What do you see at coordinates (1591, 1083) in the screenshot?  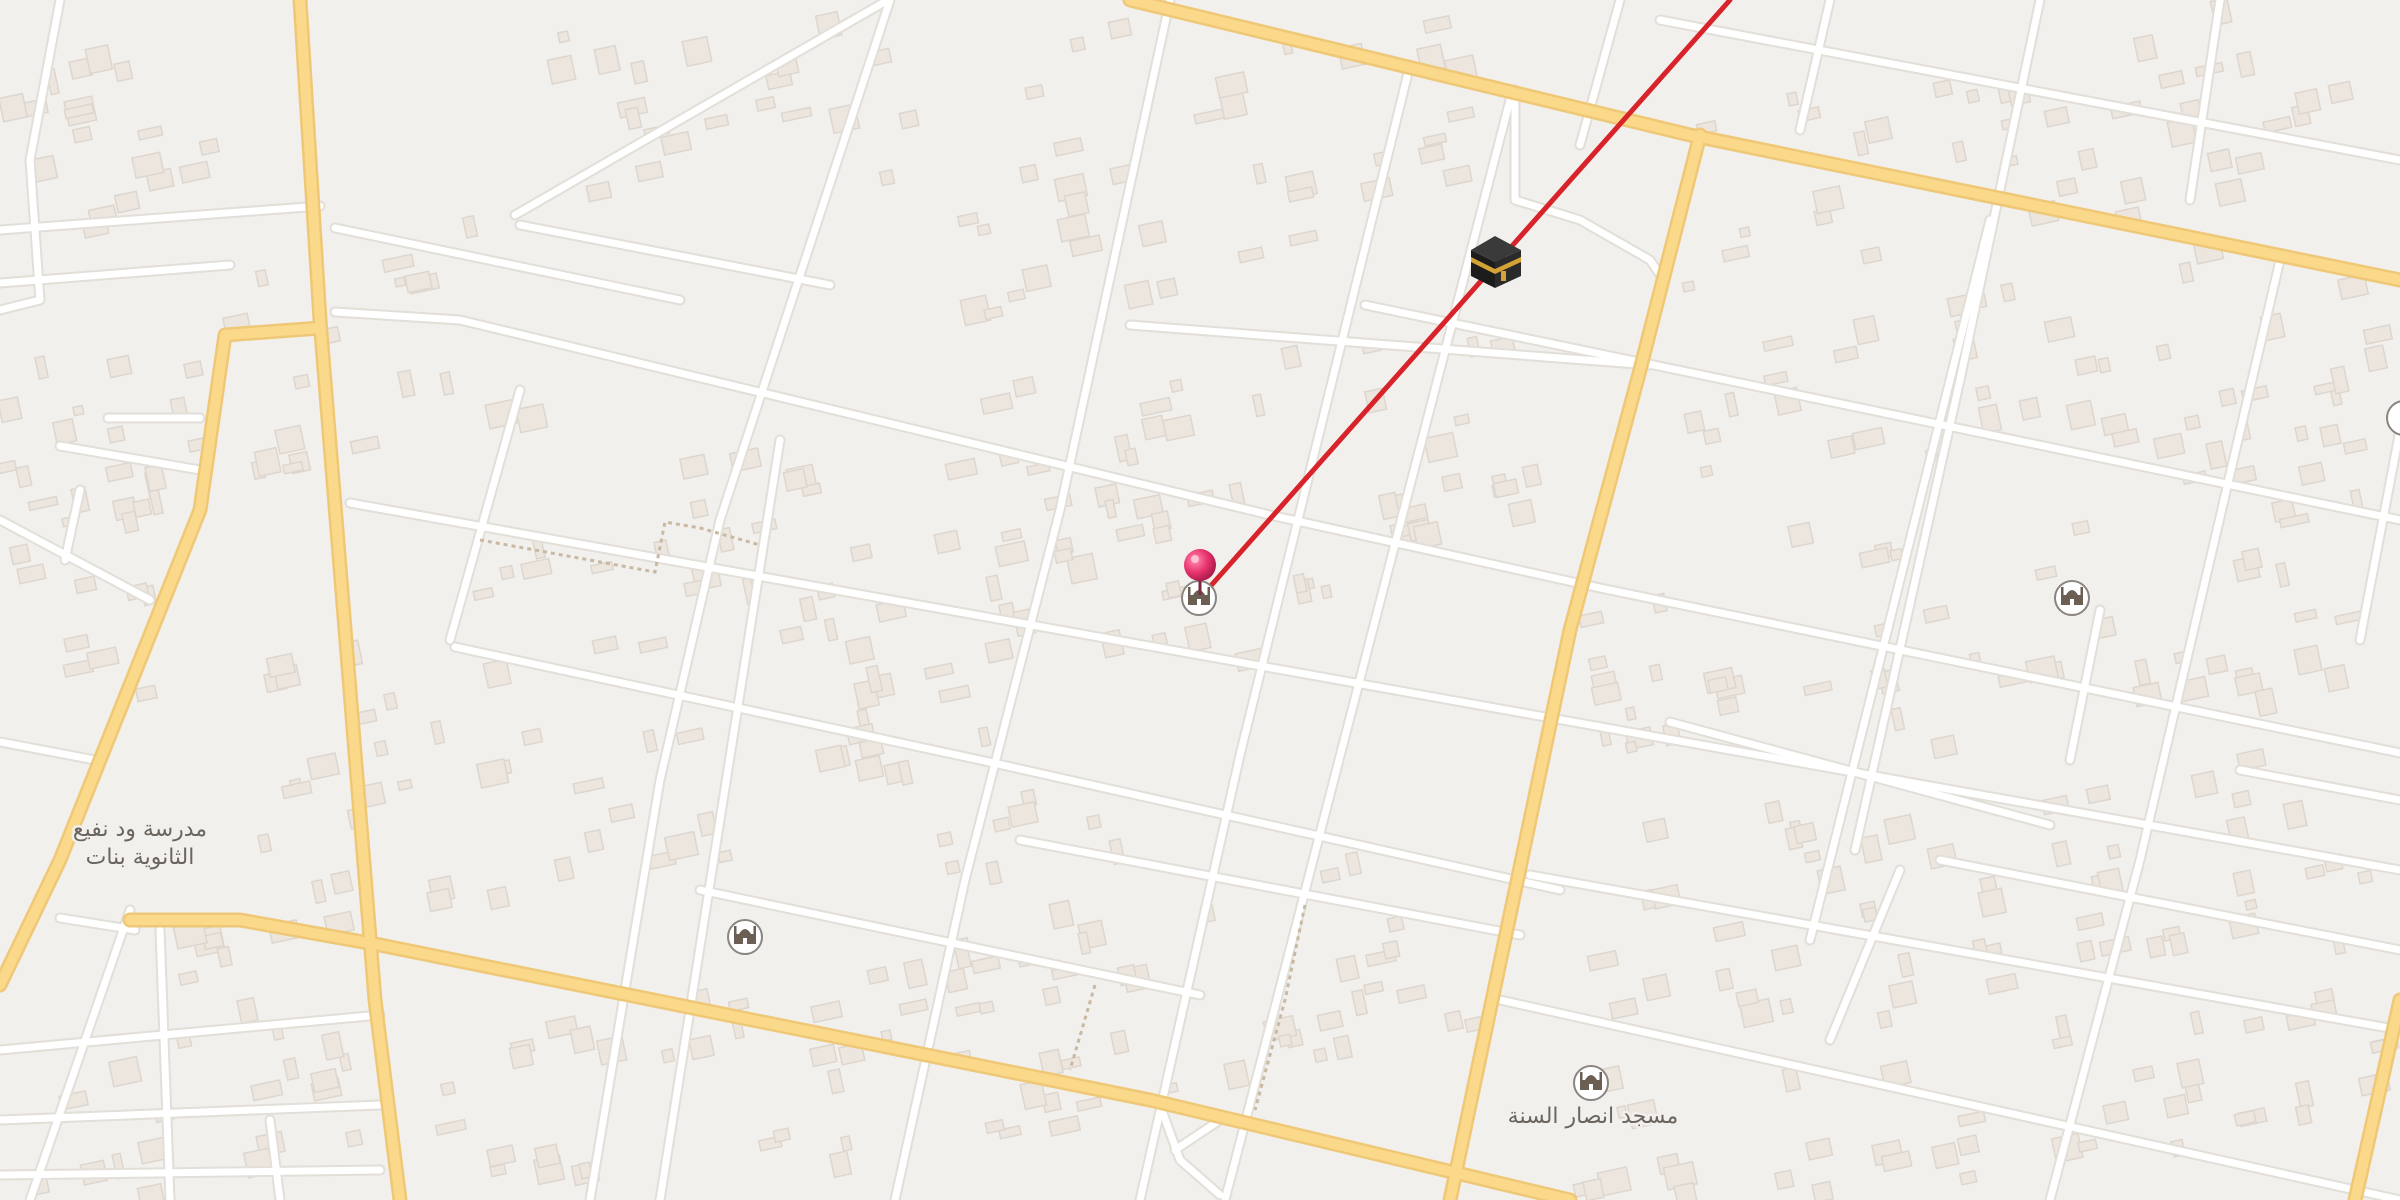 I see `mosque-poi-ansar-alsunna` at bounding box center [1591, 1083].